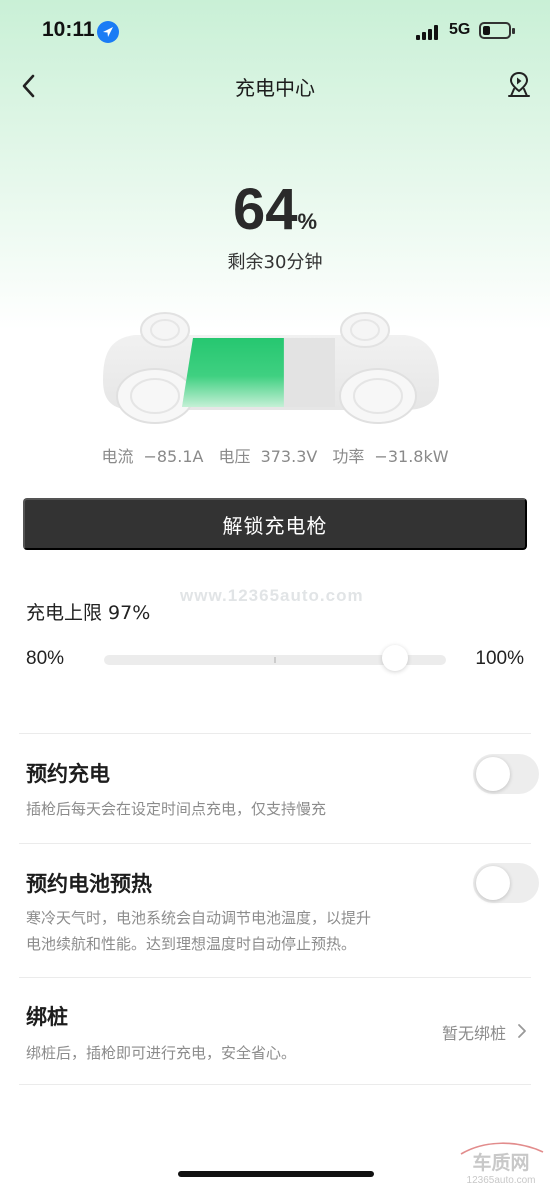 This screenshot has width=550, height=1189. What do you see at coordinates (307, 221) in the screenshot?
I see `charge-percent-unit: %` at bounding box center [307, 221].